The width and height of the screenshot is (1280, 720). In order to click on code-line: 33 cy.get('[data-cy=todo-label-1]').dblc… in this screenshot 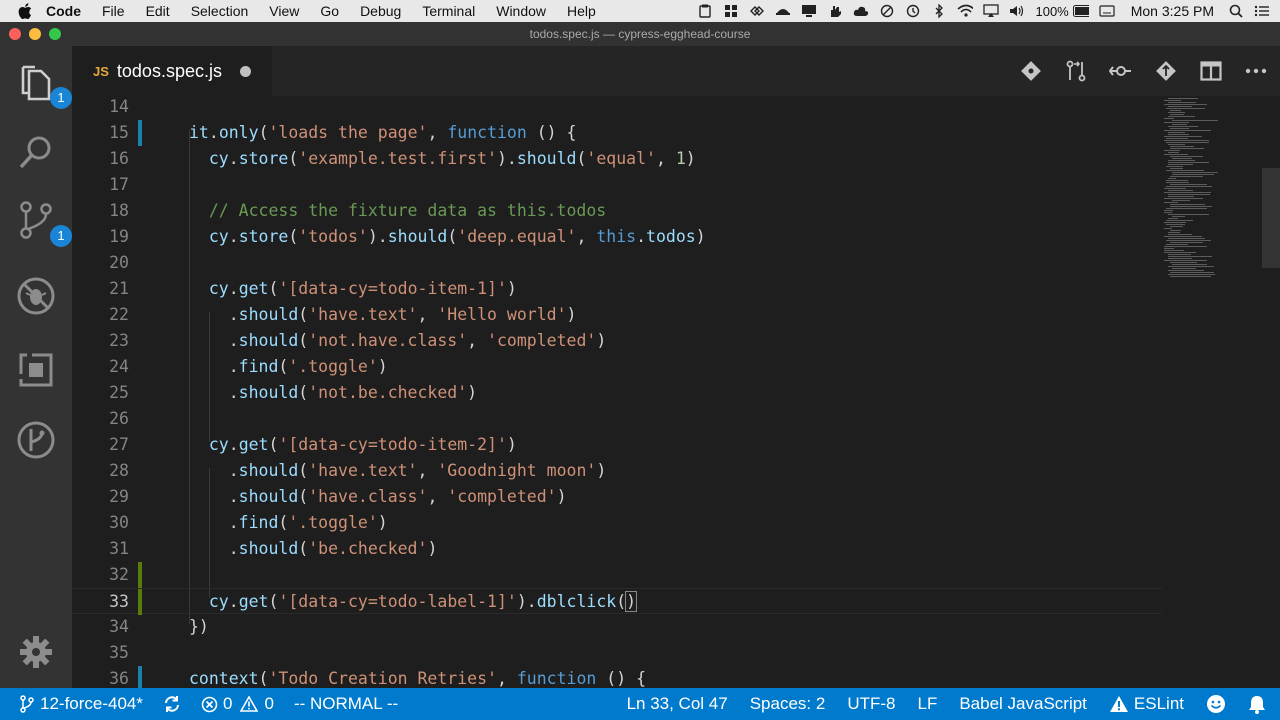, I will do `click(617, 601)`.